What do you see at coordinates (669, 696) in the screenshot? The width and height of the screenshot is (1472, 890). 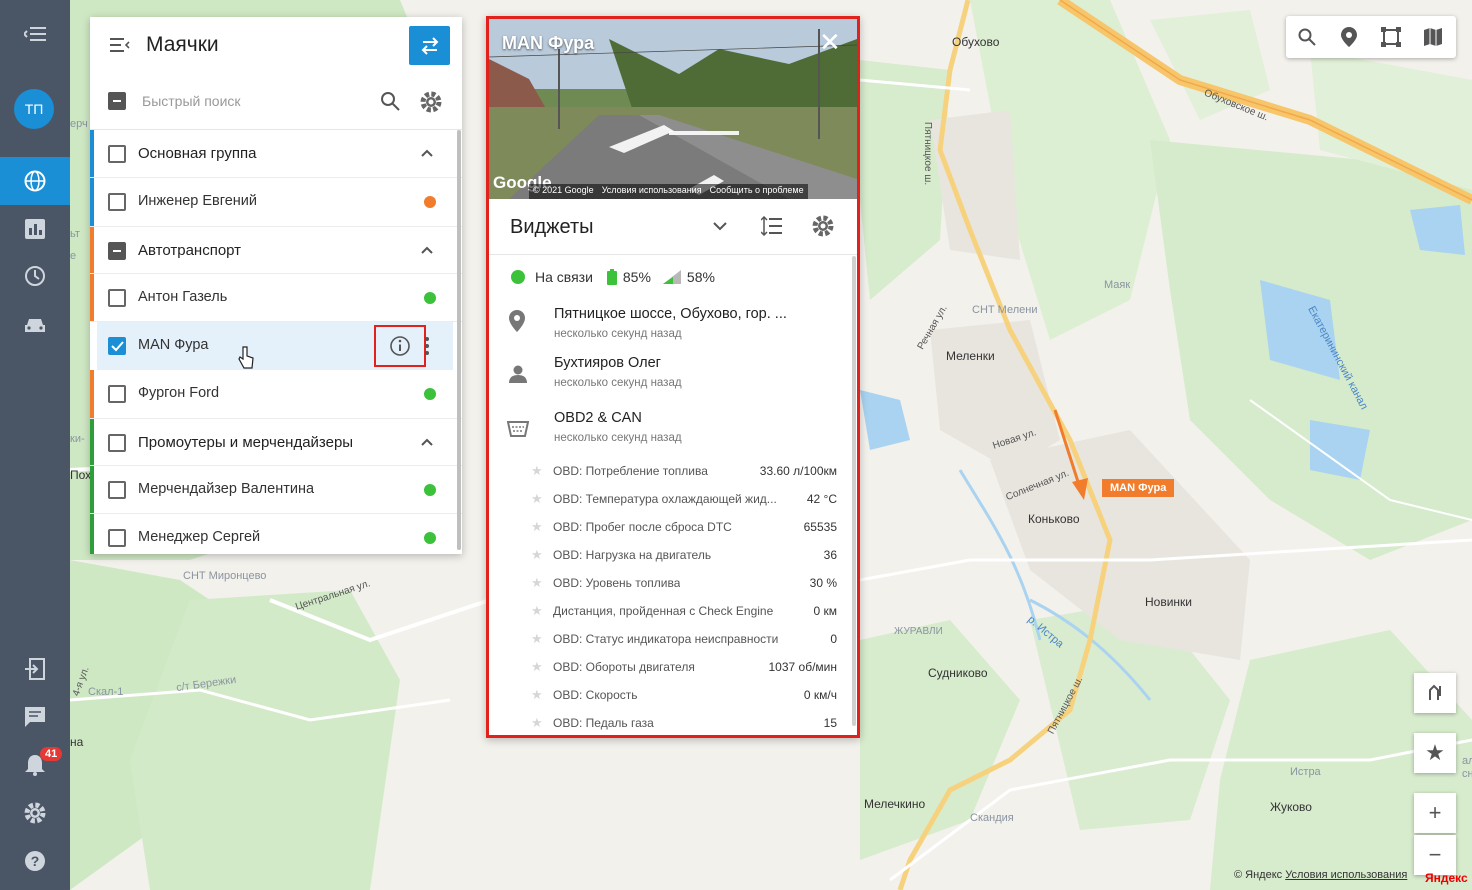 I see `obd-param-row: ★ OBD: Скорость 0 км/ч` at bounding box center [669, 696].